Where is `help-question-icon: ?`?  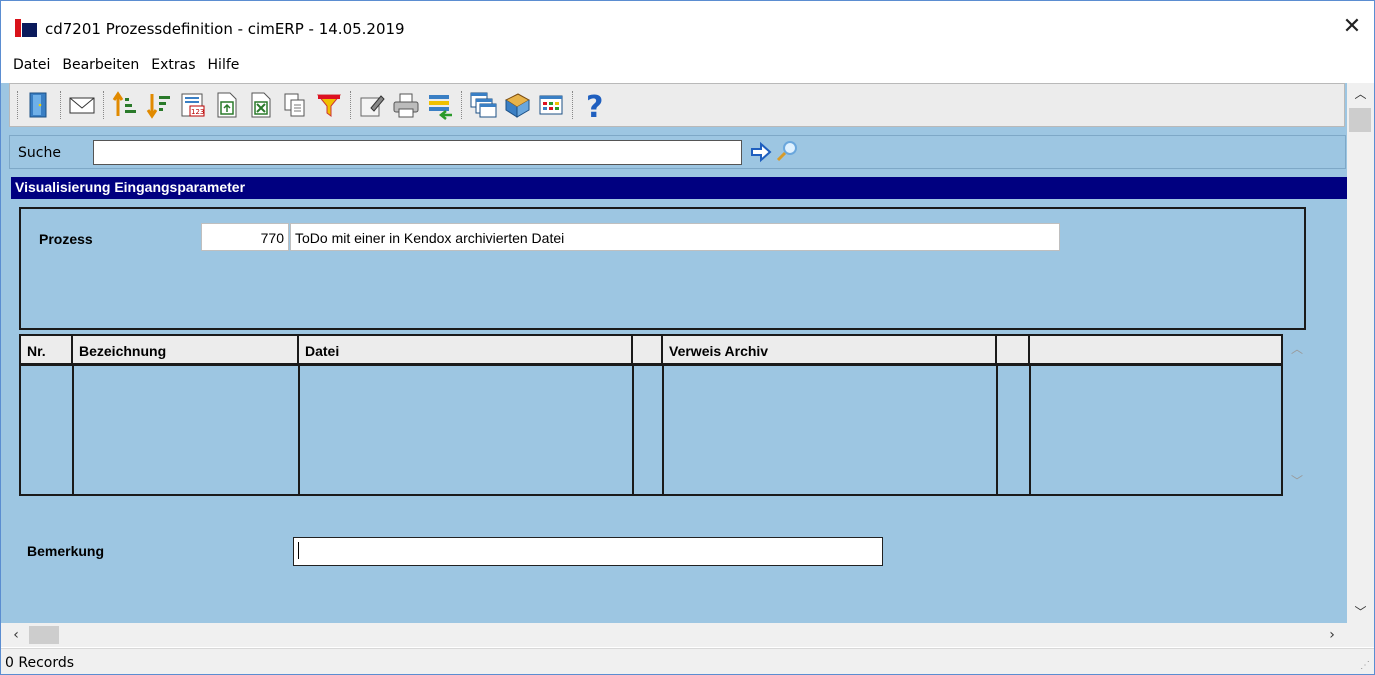 help-question-icon: ? is located at coordinates (593, 105).